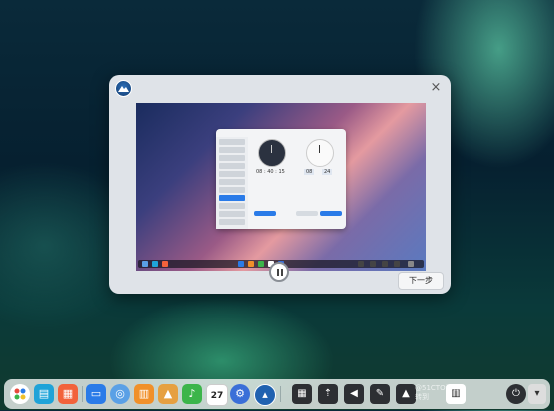 This screenshot has width=554, height=411. What do you see at coordinates (436, 88) in the screenshot?
I see `close-icon: ×` at bounding box center [436, 88].